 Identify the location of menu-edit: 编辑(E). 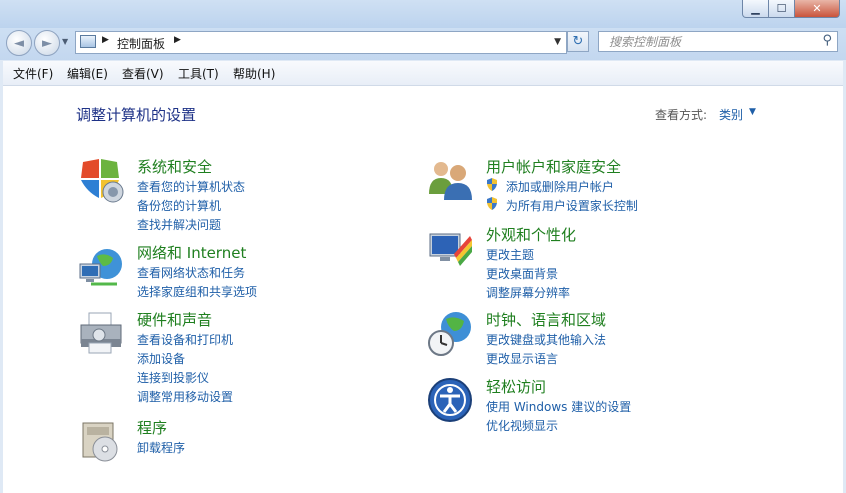
(87, 73).